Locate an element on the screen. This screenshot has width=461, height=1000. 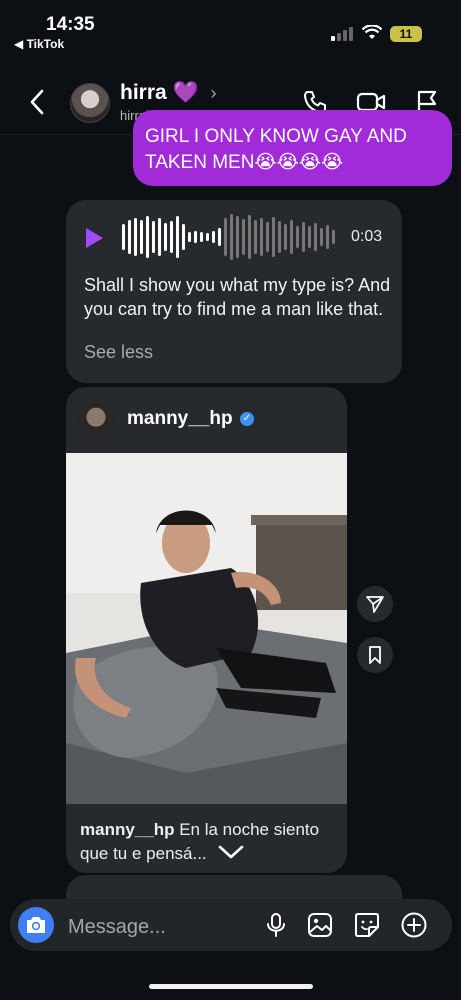
contact-name-text: hirra 💜 is located at coordinates (159, 92).